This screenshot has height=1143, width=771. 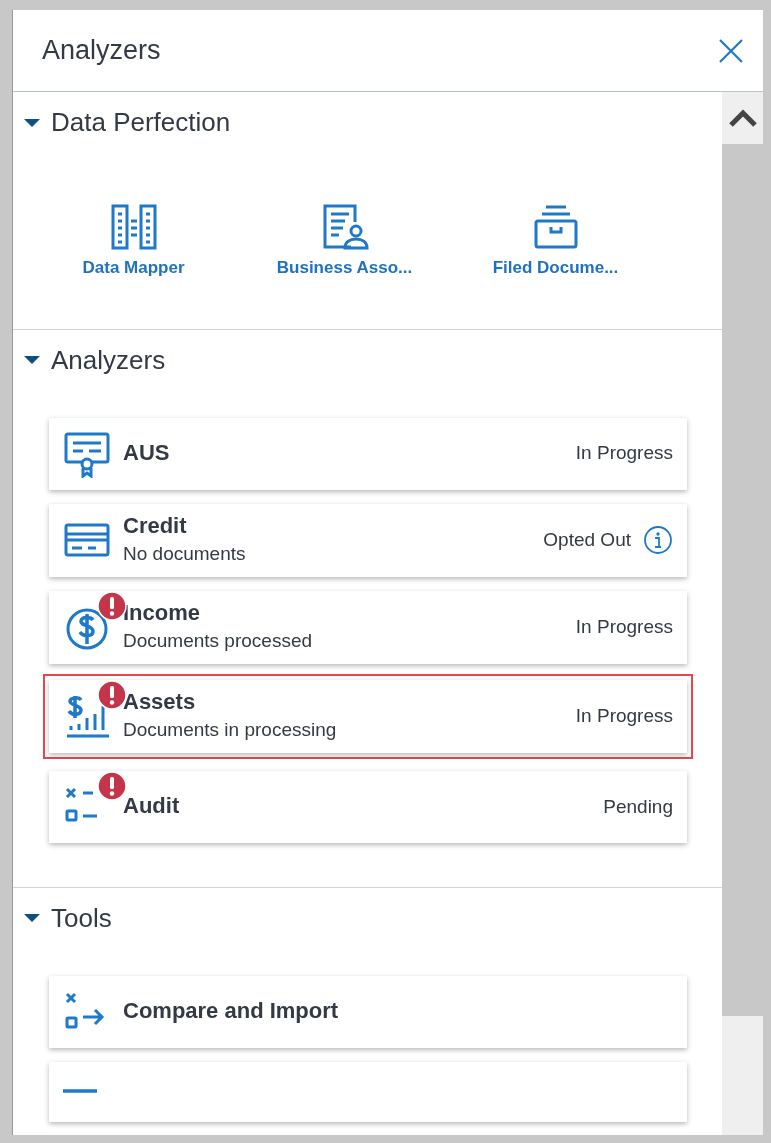 I want to click on chevron-up-icon, so click(x=742, y=118).